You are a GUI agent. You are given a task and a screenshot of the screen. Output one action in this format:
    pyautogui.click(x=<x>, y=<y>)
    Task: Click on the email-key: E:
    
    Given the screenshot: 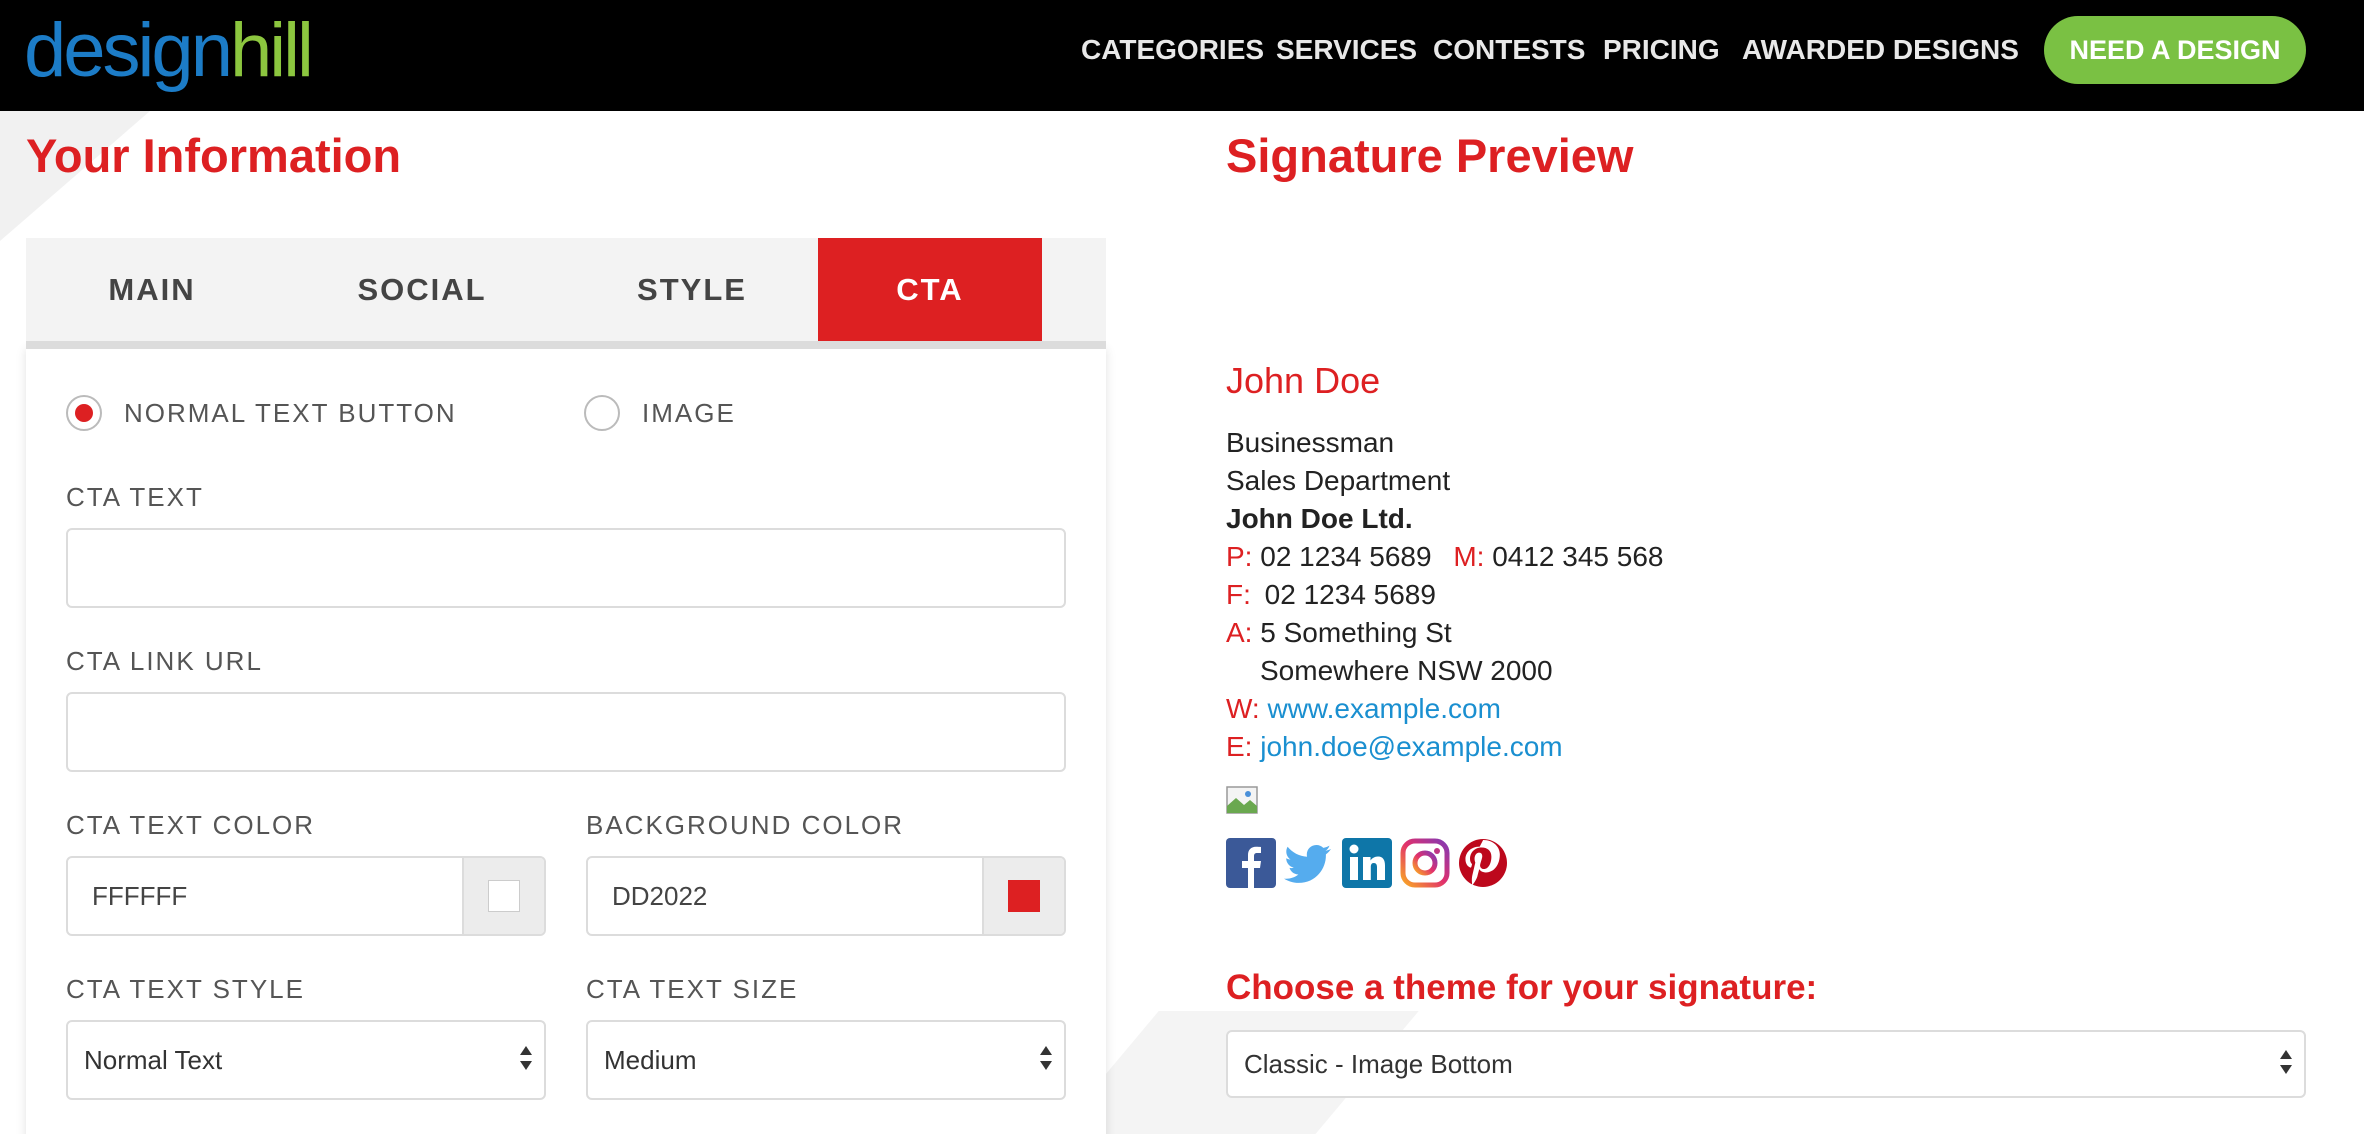 What is the action you would take?
    pyautogui.click(x=1239, y=746)
    